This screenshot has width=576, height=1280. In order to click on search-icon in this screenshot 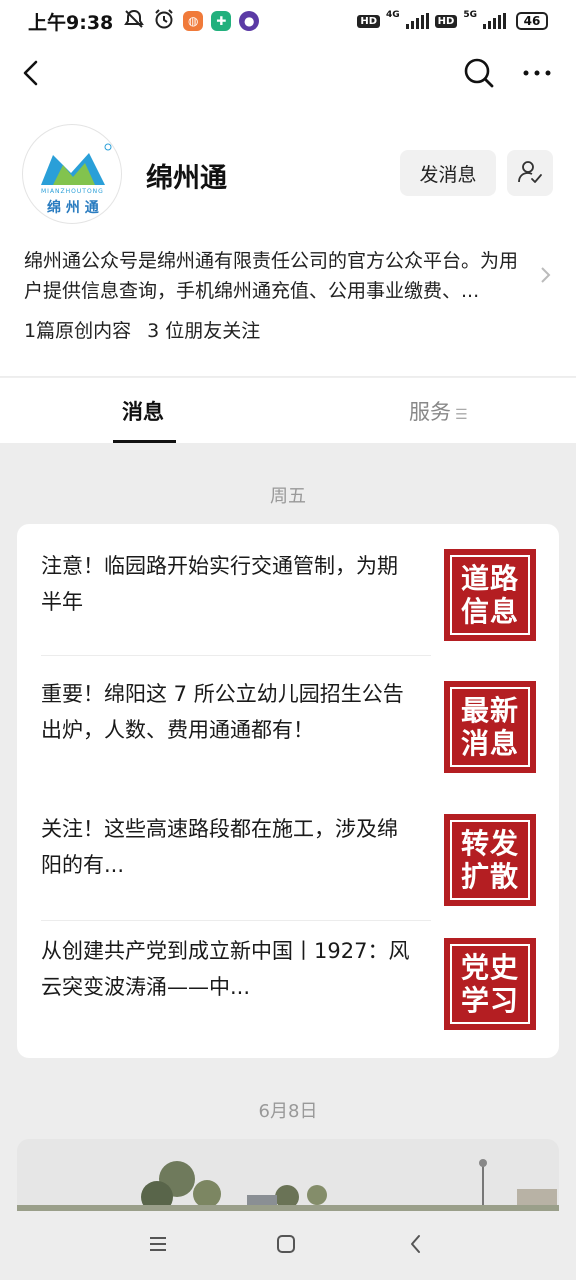, I will do `click(479, 73)`.